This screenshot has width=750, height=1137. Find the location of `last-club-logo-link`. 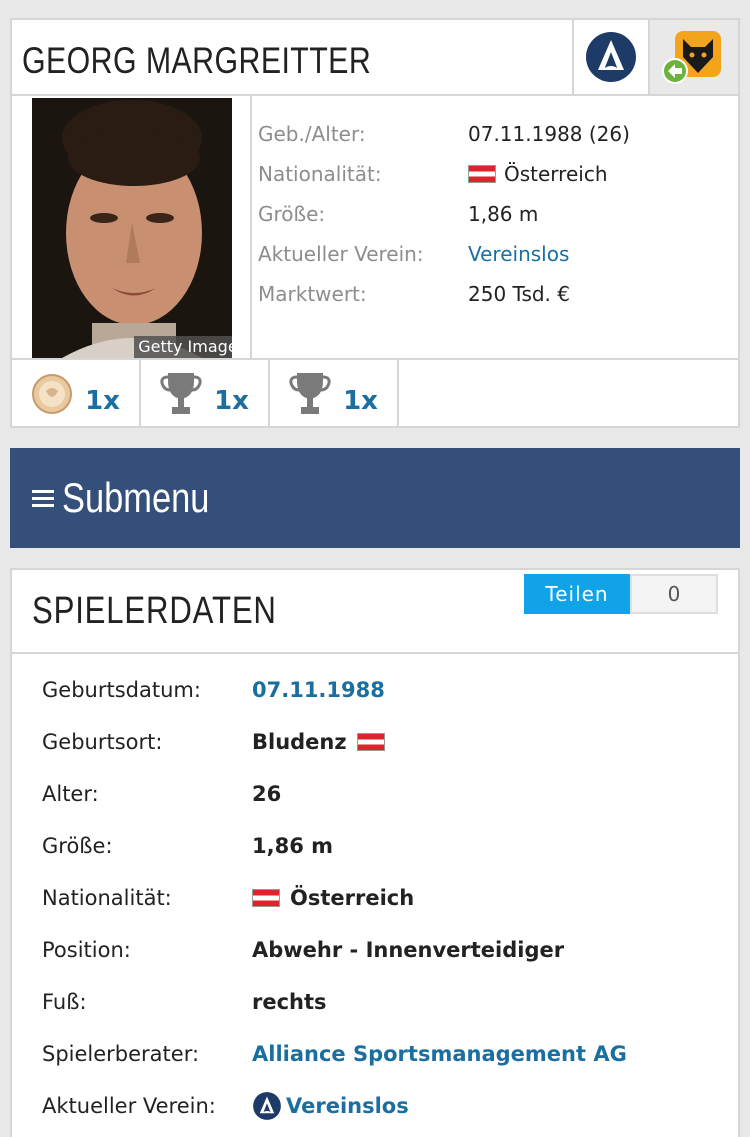

last-club-logo-link is located at coordinates (693, 57).